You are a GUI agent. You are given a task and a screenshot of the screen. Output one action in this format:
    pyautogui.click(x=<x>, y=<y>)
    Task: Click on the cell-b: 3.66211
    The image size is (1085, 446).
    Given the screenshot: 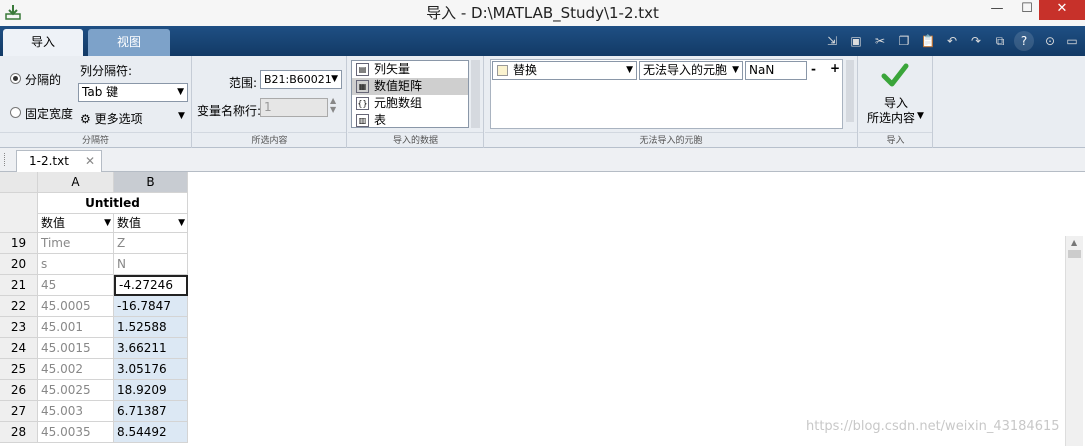 What is the action you would take?
    pyautogui.click(x=151, y=348)
    